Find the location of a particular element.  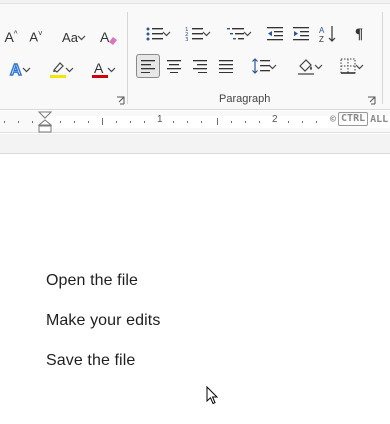

mouse-pointer-icon is located at coordinates (212, 395).